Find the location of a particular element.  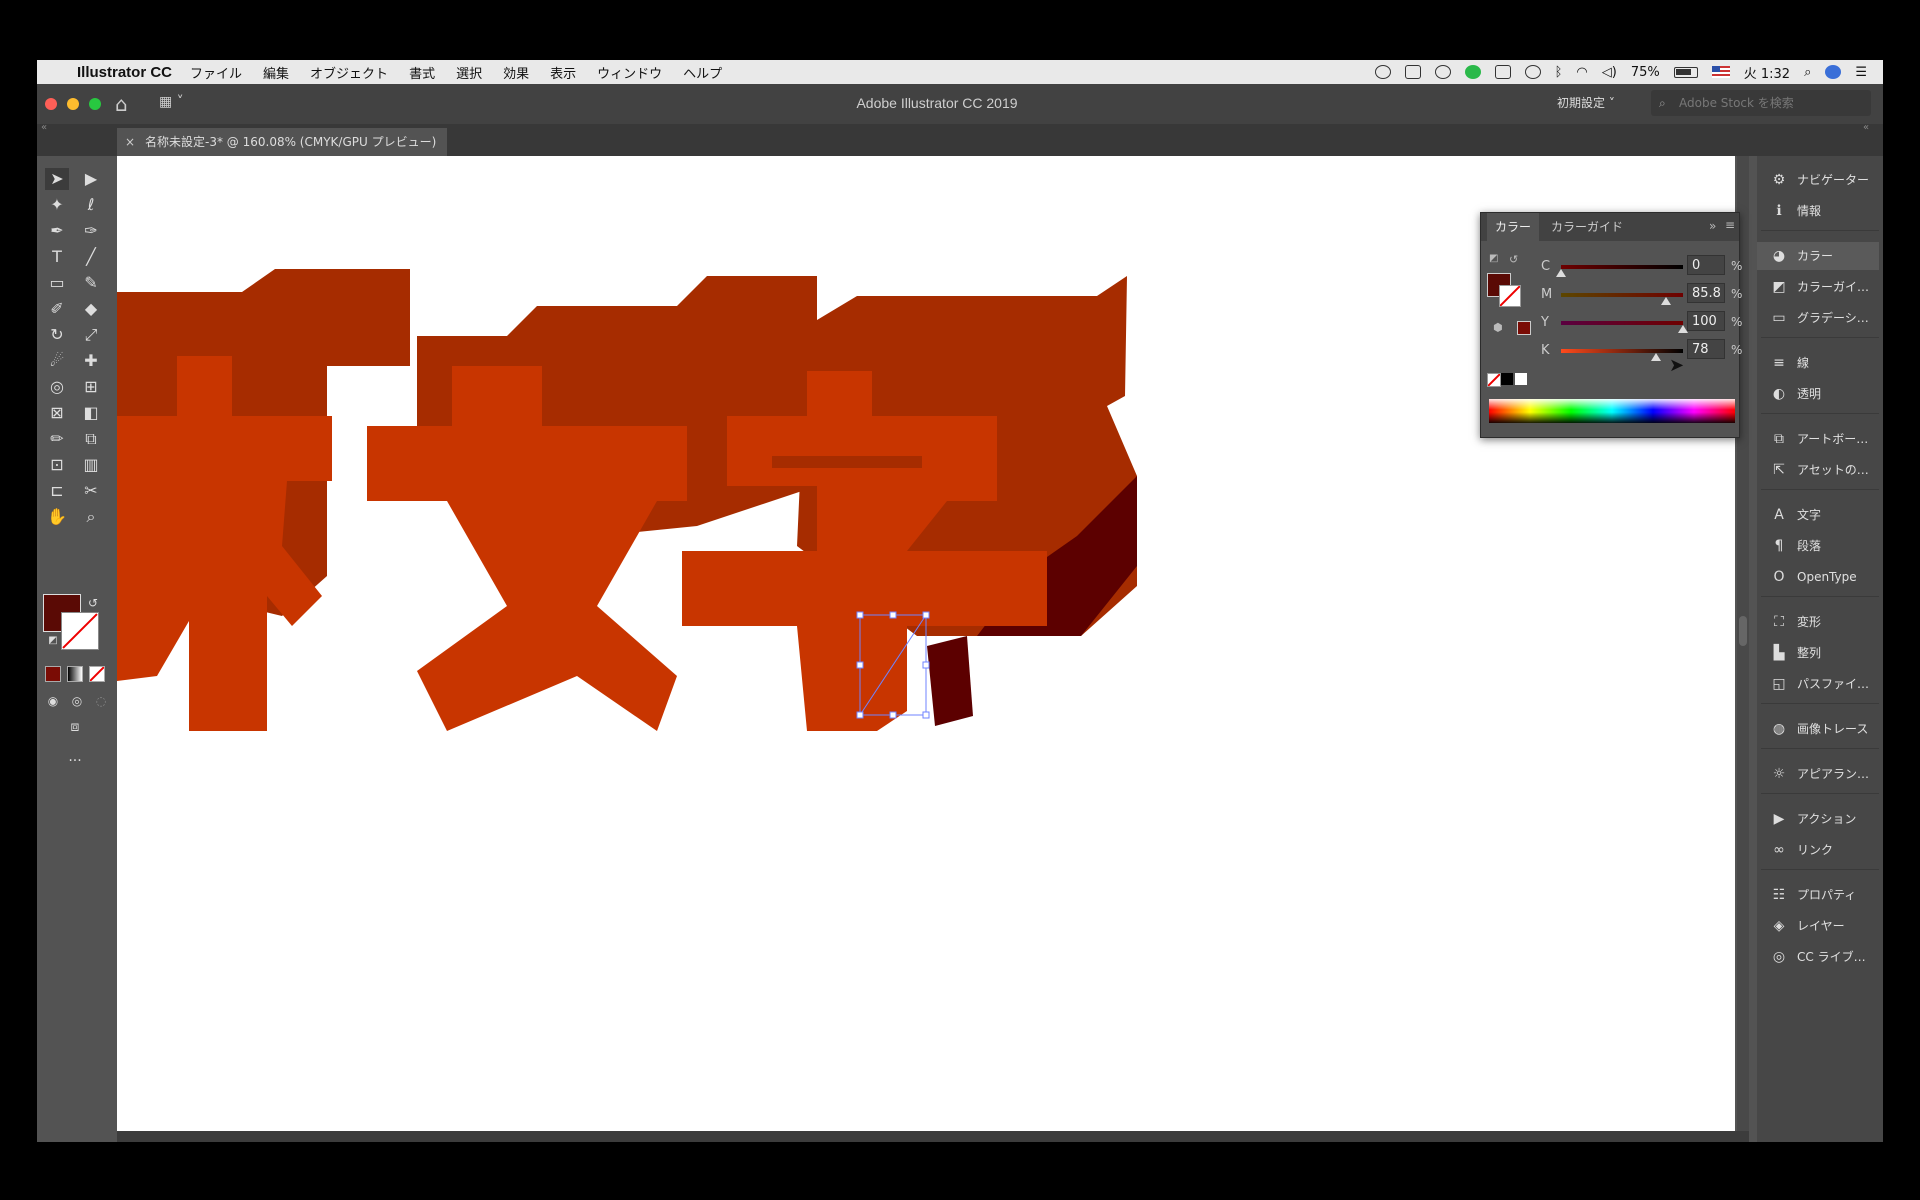

black-value-field: 78 is located at coordinates (1706, 349).